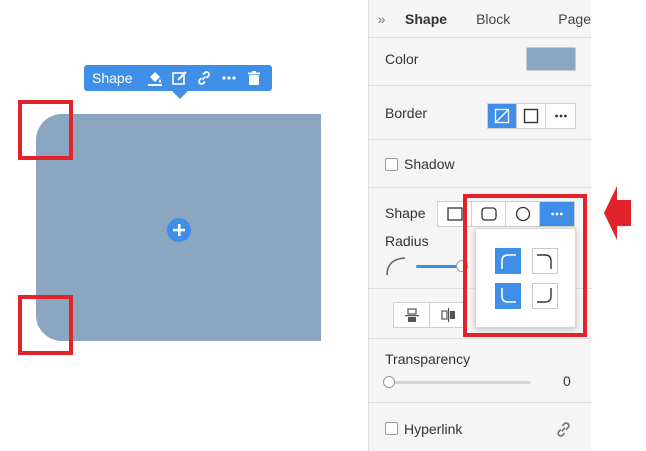  Describe the element at coordinates (229, 78) in the screenshot. I see `more-options-icon` at that location.